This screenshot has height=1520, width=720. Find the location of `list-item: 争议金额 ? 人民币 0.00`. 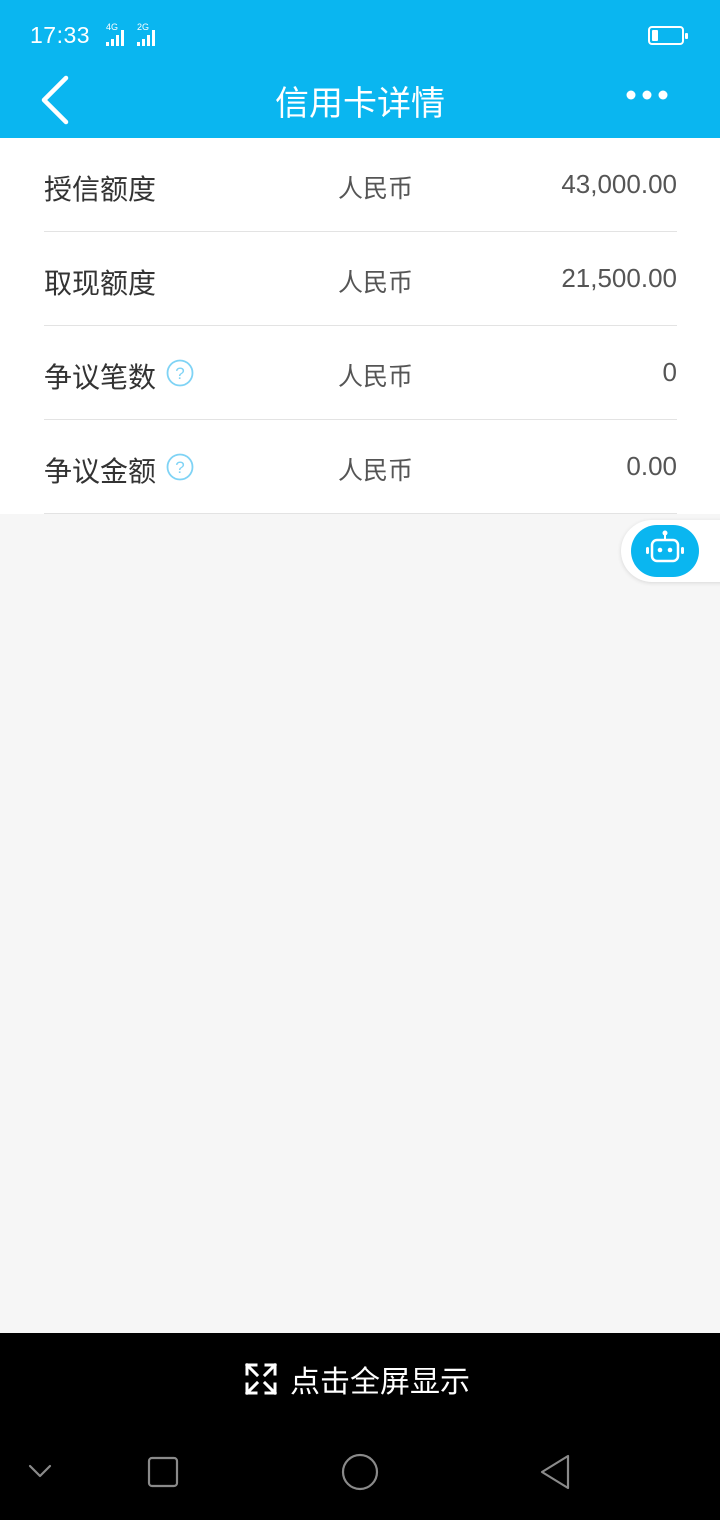

list-item: 争议金额 ? 人民币 0.00 is located at coordinates (360, 467).